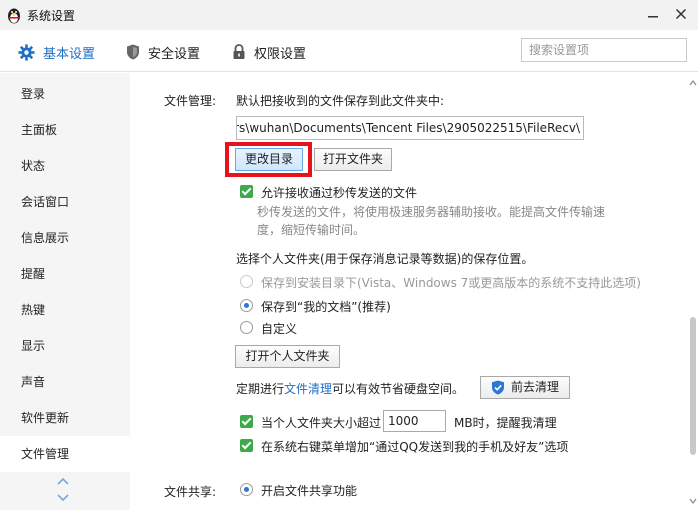 The width and height of the screenshot is (698, 510). What do you see at coordinates (349, 51) in the screenshot?
I see `settings-tab-bar: 基本设置 安全设置 权限设置` at bounding box center [349, 51].